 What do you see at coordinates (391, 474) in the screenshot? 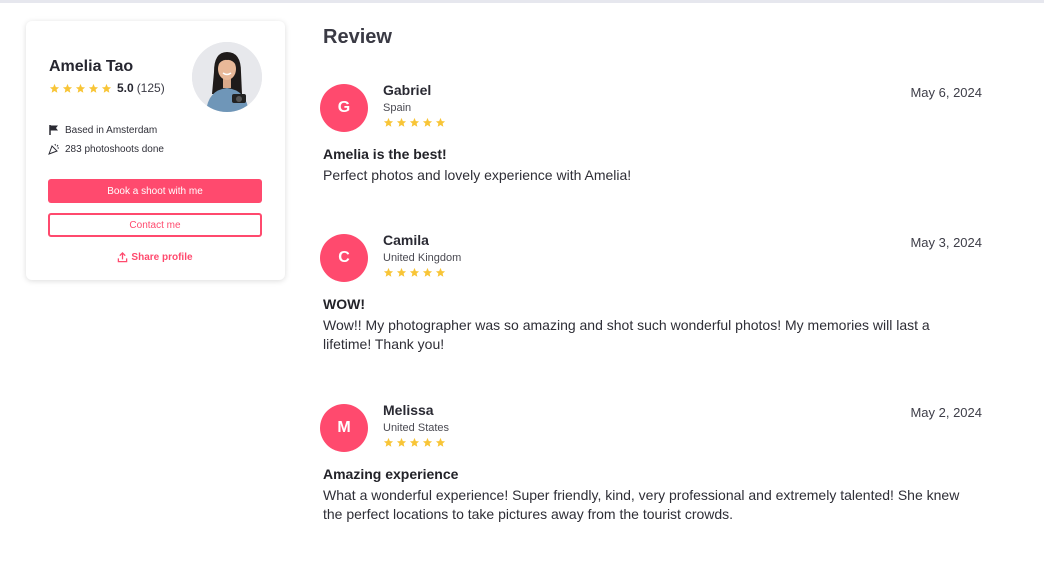
I see `review-title: Amazing experience` at bounding box center [391, 474].